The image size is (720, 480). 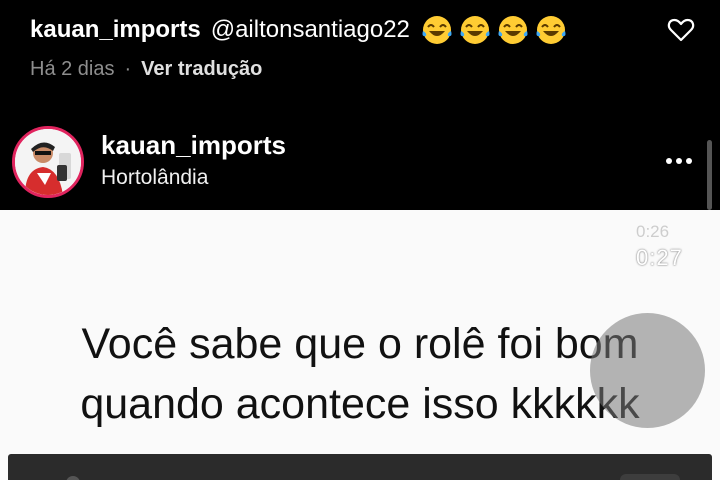 I want to click on emoji-group, so click(x=494, y=30).